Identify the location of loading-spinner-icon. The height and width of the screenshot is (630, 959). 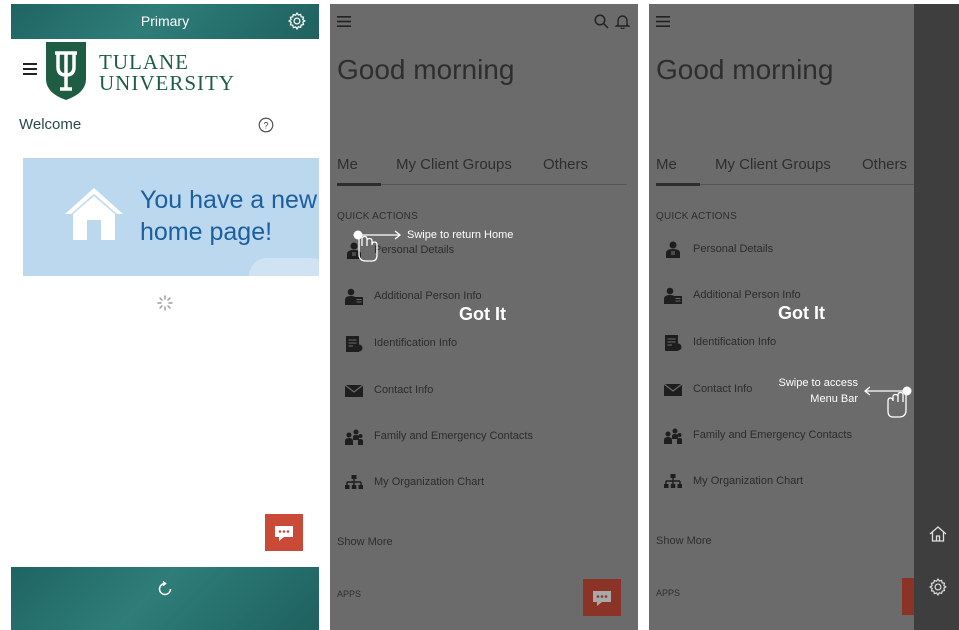
(165, 303).